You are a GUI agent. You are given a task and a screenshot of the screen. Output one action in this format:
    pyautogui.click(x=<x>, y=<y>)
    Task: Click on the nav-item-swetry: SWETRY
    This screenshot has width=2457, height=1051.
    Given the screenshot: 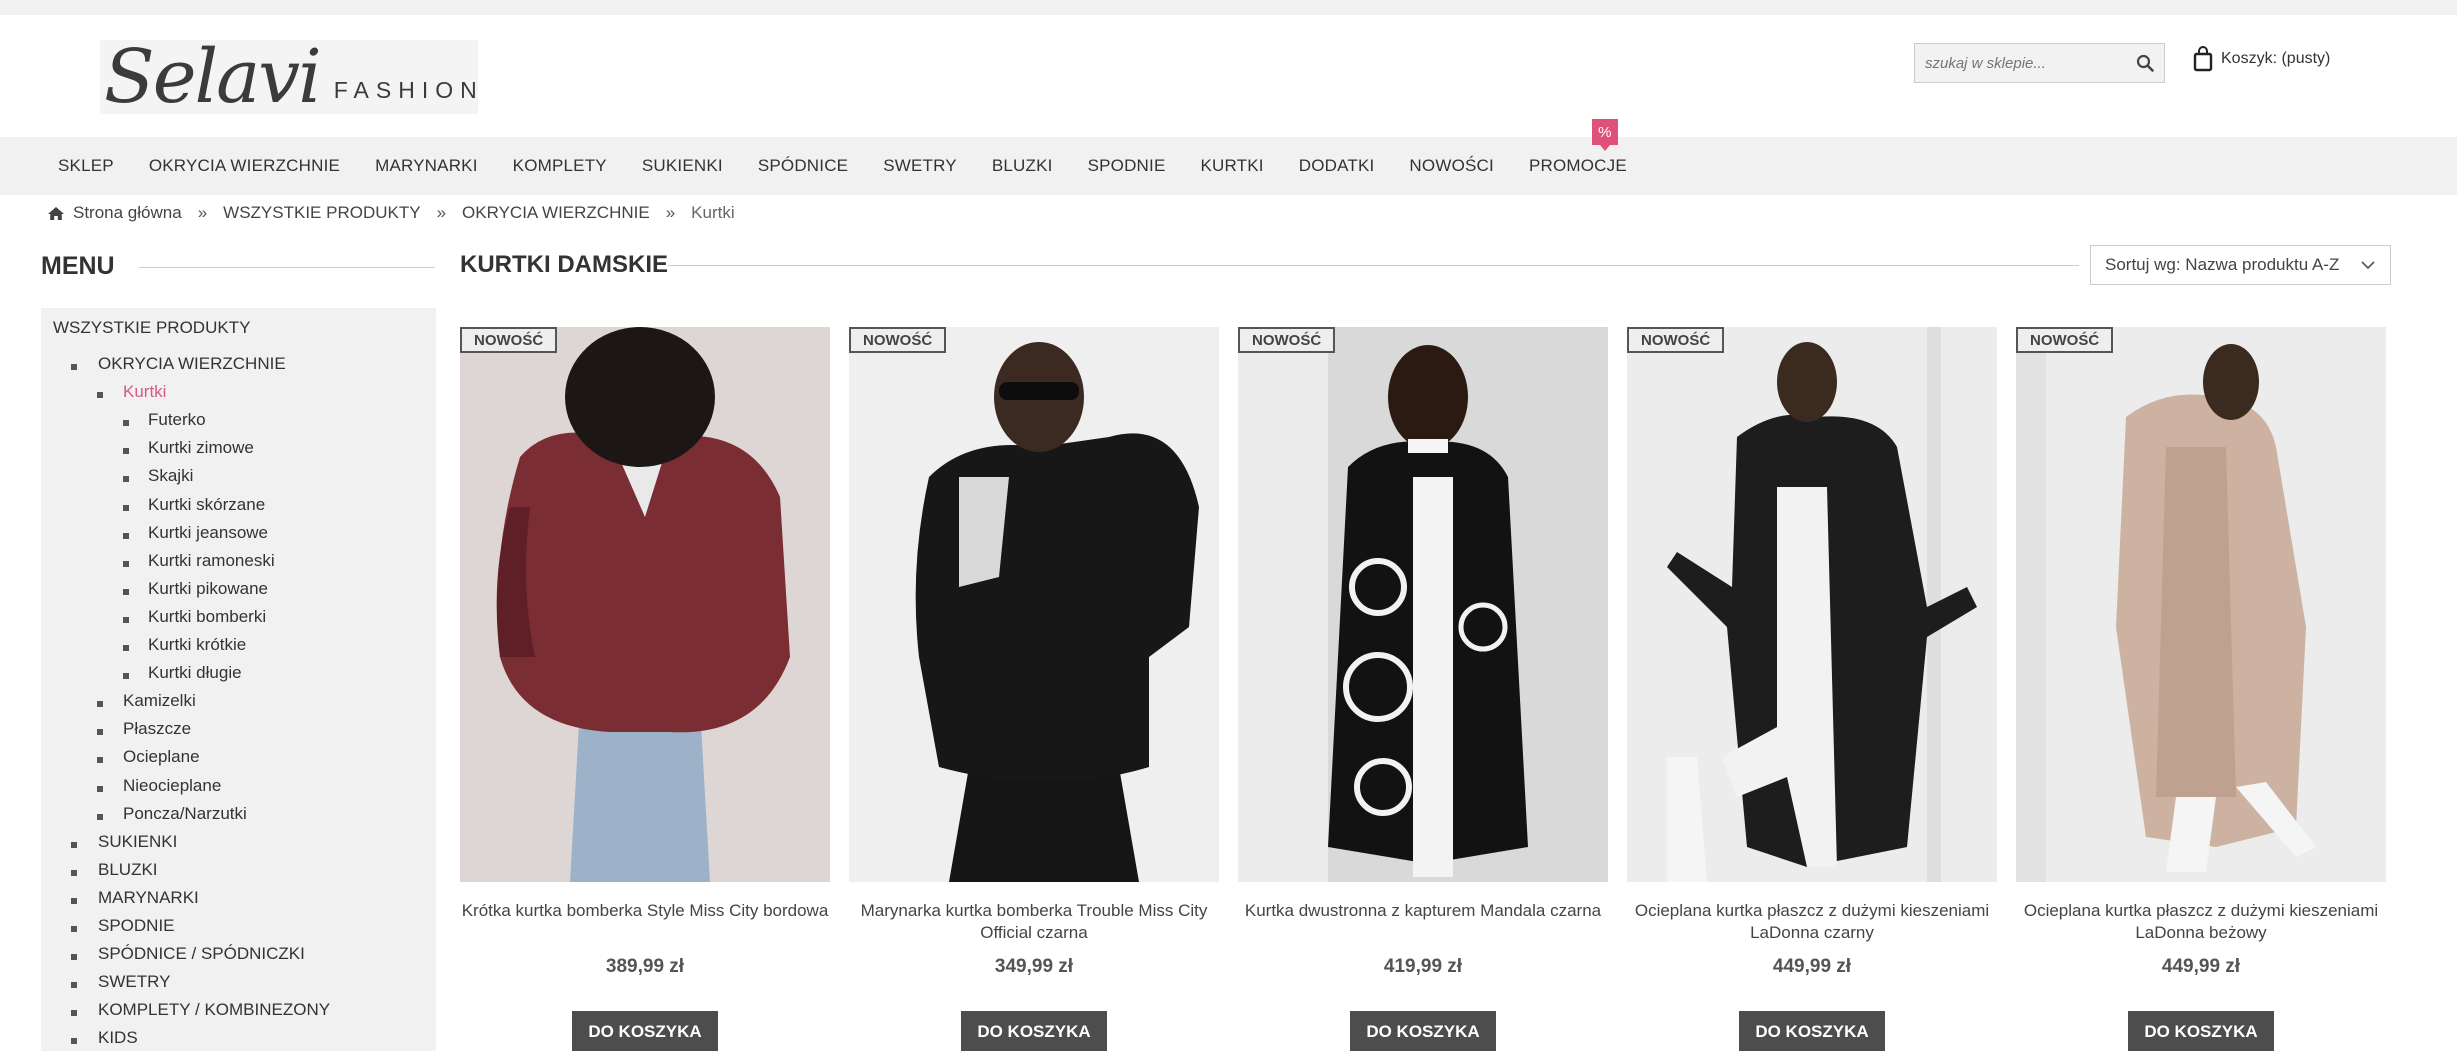 What is the action you would take?
    pyautogui.click(x=920, y=166)
    